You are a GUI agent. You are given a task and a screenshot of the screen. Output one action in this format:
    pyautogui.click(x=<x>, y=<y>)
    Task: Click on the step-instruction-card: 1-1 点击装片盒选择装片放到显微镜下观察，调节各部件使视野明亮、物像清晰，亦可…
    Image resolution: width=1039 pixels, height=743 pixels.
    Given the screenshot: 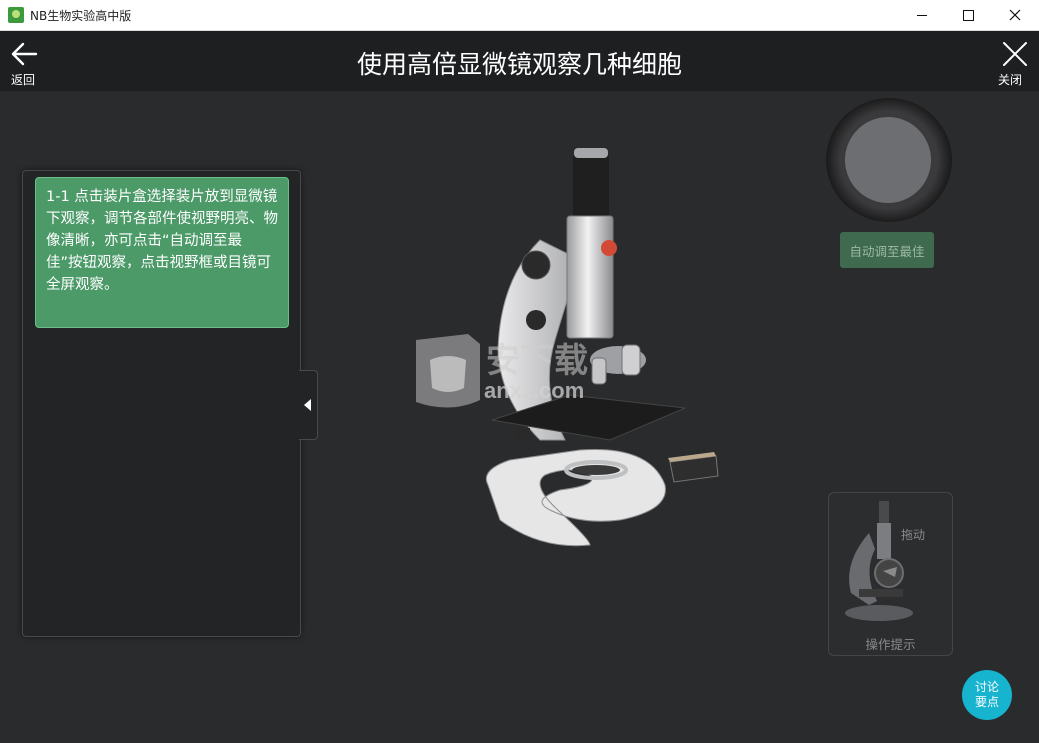 What is the action you would take?
    pyautogui.click(x=162, y=252)
    